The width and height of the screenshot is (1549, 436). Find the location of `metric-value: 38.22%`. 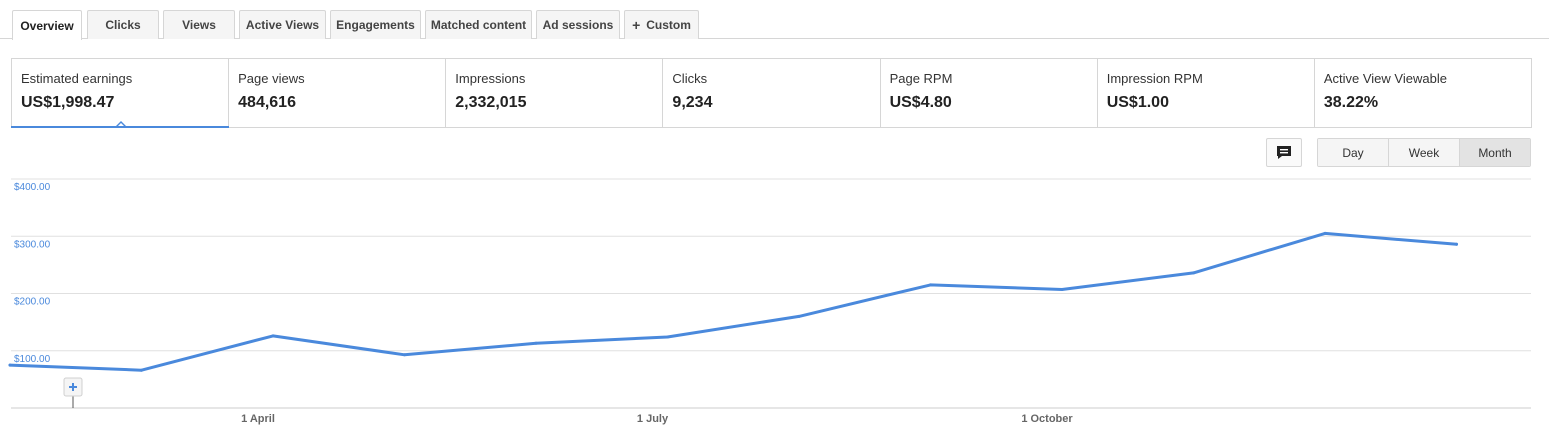

metric-value: 38.22% is located at coordinates (1351, 102).